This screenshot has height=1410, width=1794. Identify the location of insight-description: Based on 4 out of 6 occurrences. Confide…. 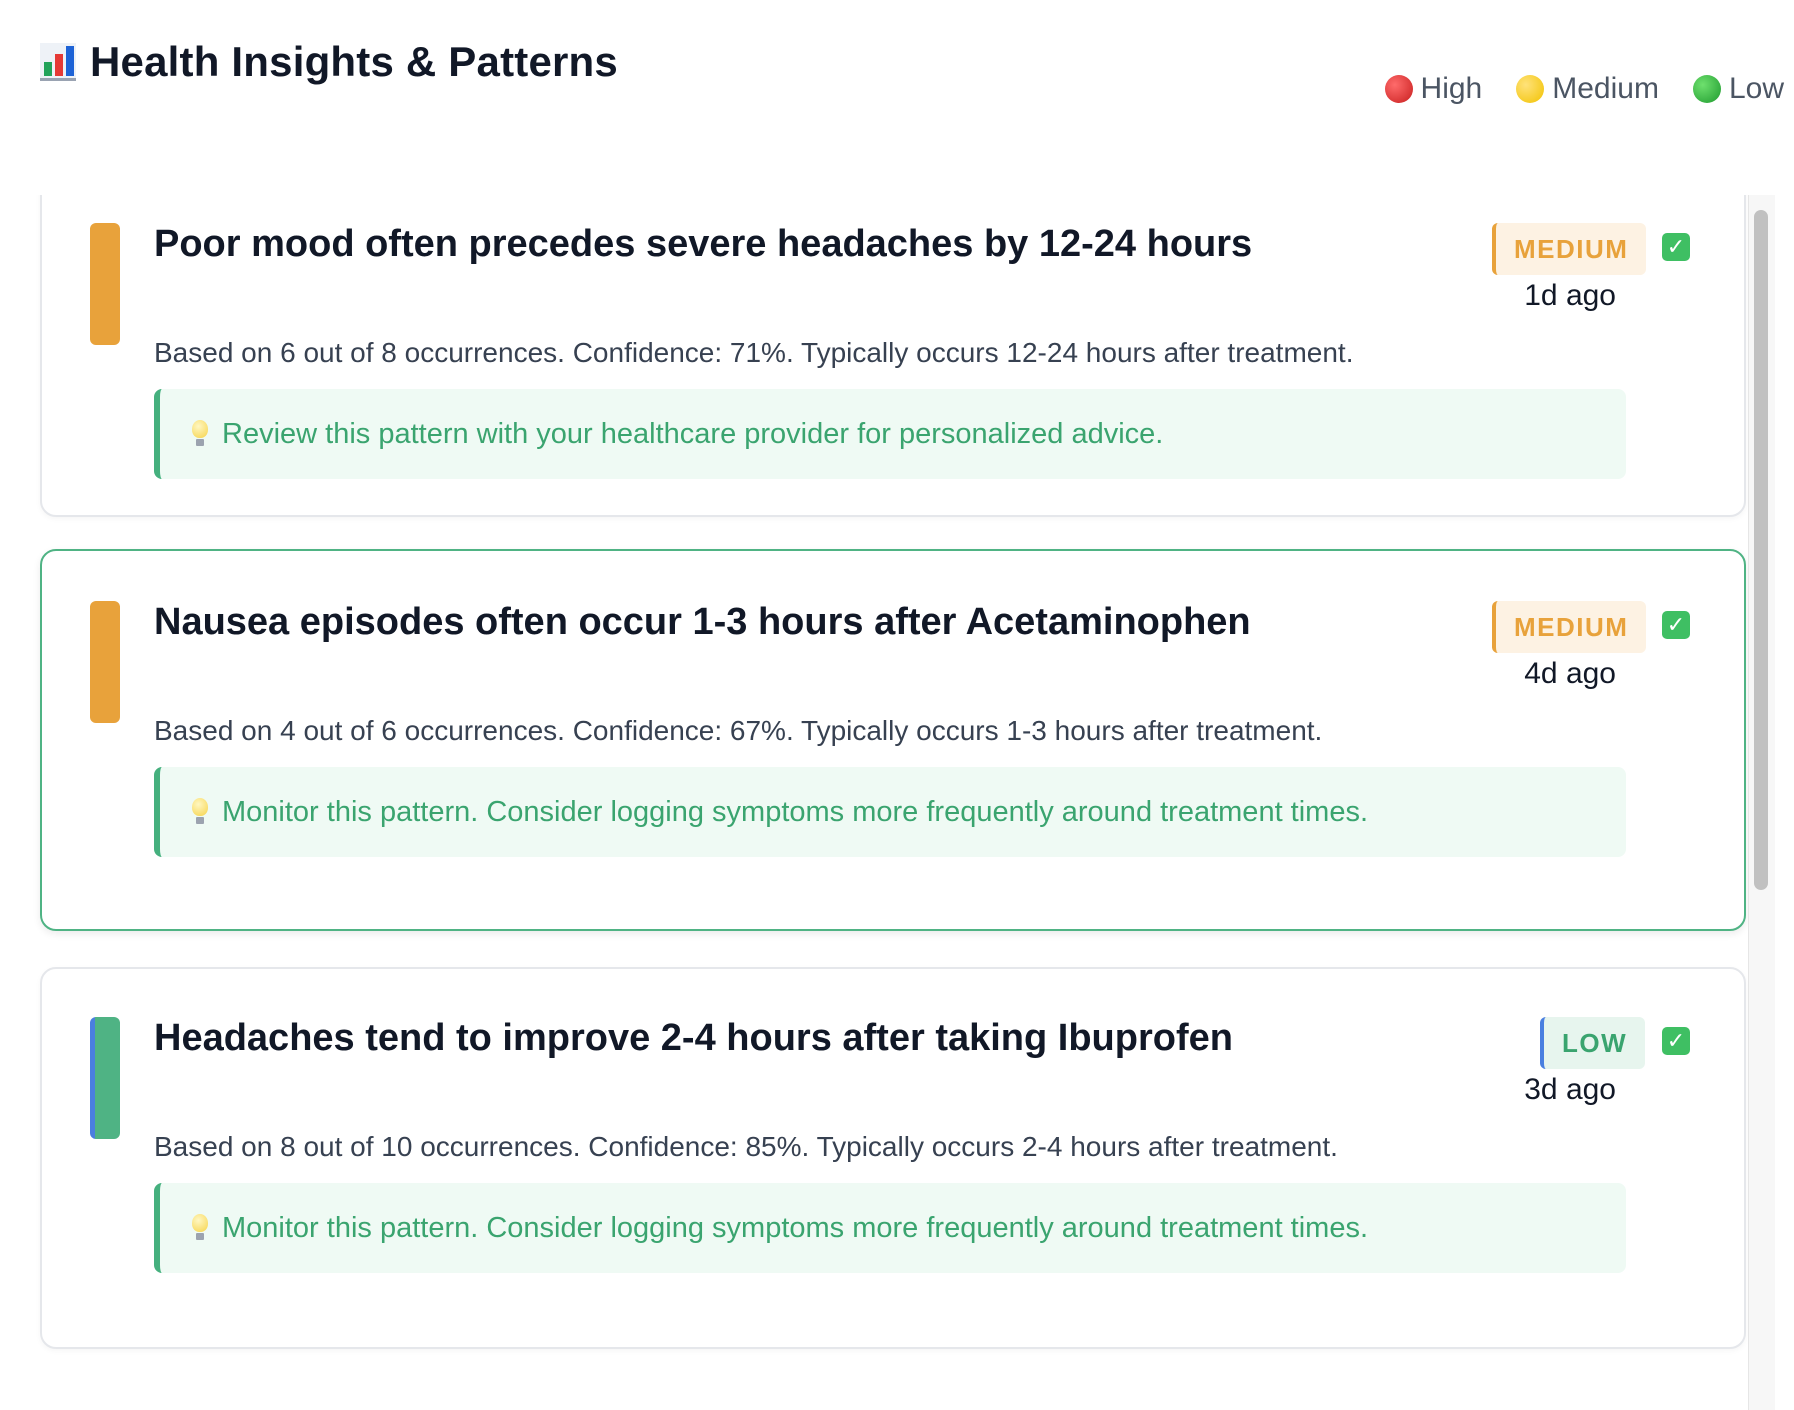
(738, 730).